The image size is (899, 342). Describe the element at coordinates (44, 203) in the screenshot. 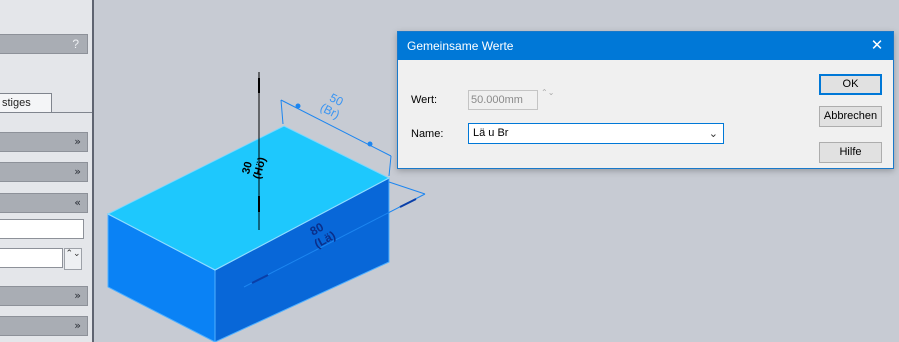

I see `section-header-3: «` at that location.